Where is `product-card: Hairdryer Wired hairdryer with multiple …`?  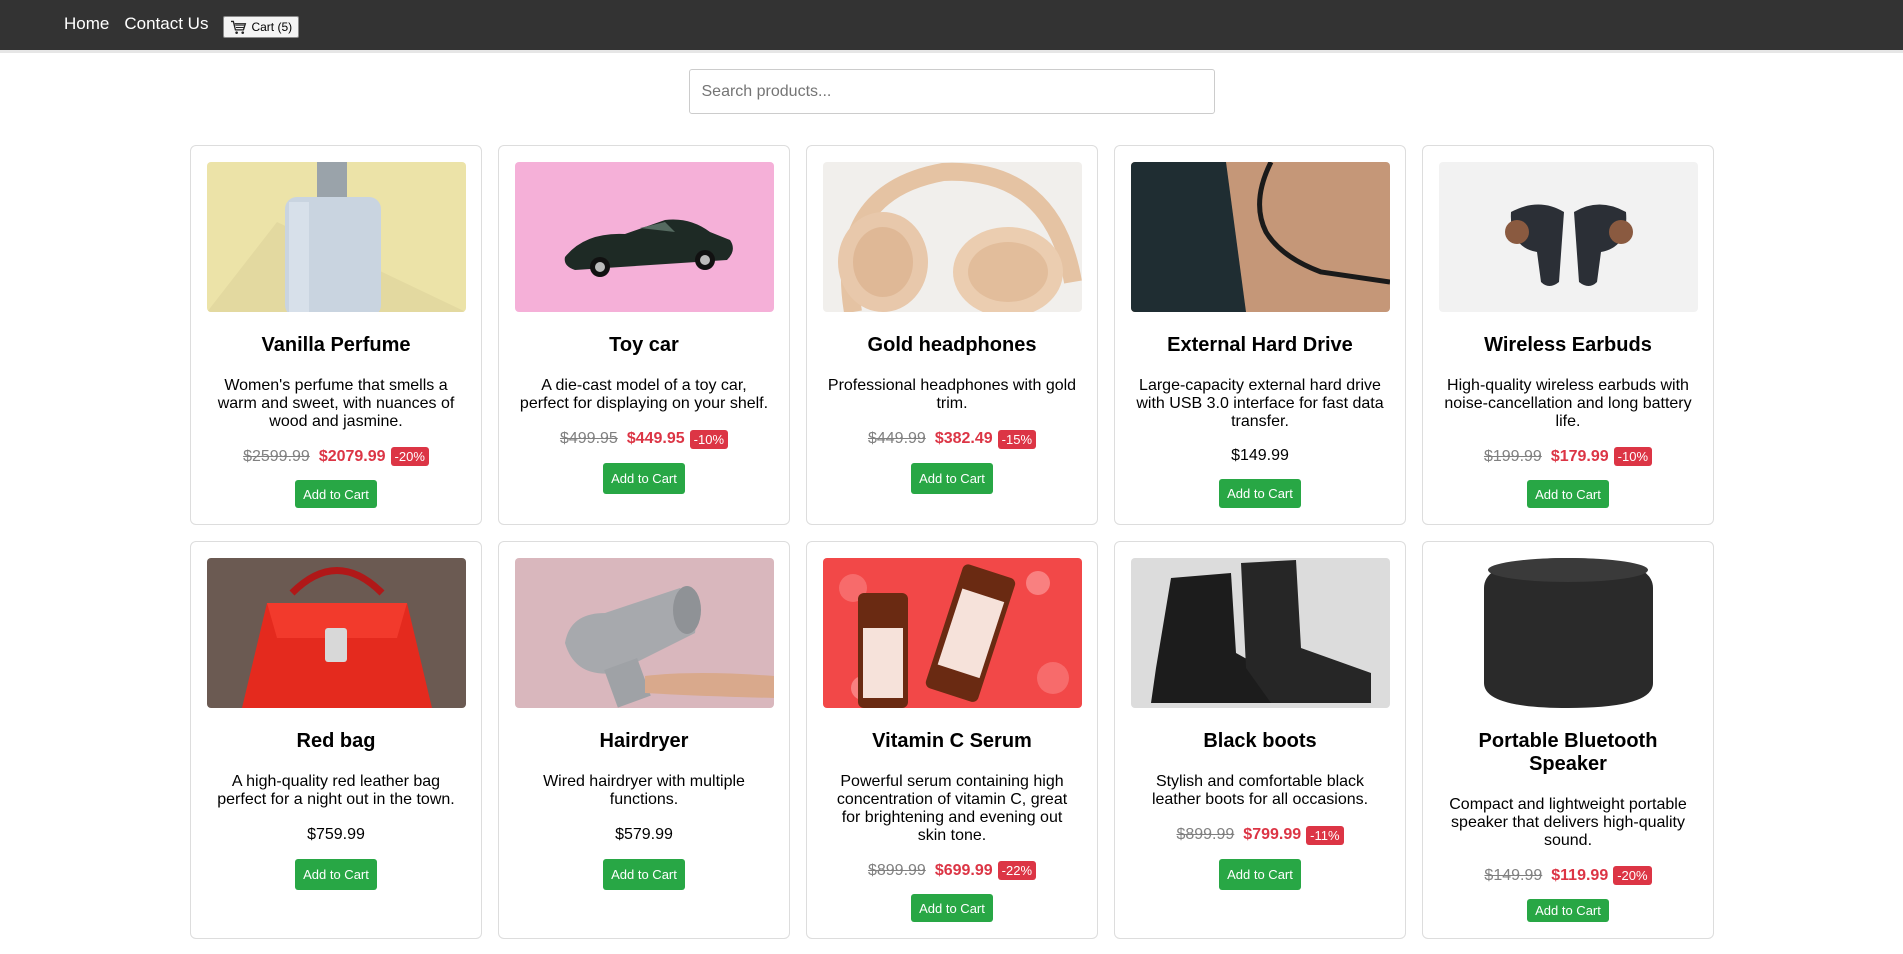 product-card: Hairdryer Wired hairdryer with multiple … is located at coordinates (644, 740).